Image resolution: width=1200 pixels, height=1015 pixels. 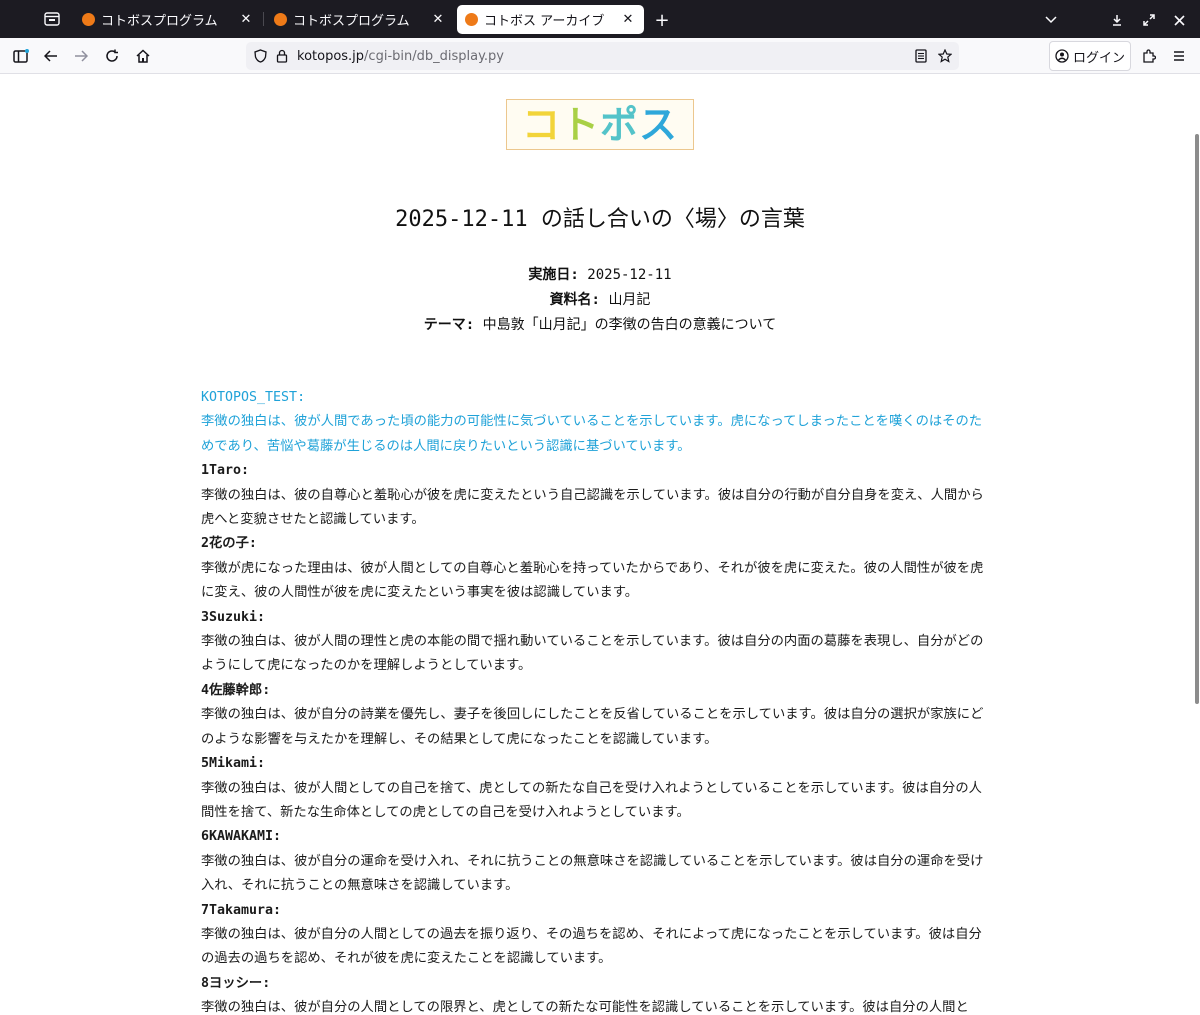 I want to click on url-bar: kotopos.jp/cgi-bin/db_display.py, so click(x=602, y=56).